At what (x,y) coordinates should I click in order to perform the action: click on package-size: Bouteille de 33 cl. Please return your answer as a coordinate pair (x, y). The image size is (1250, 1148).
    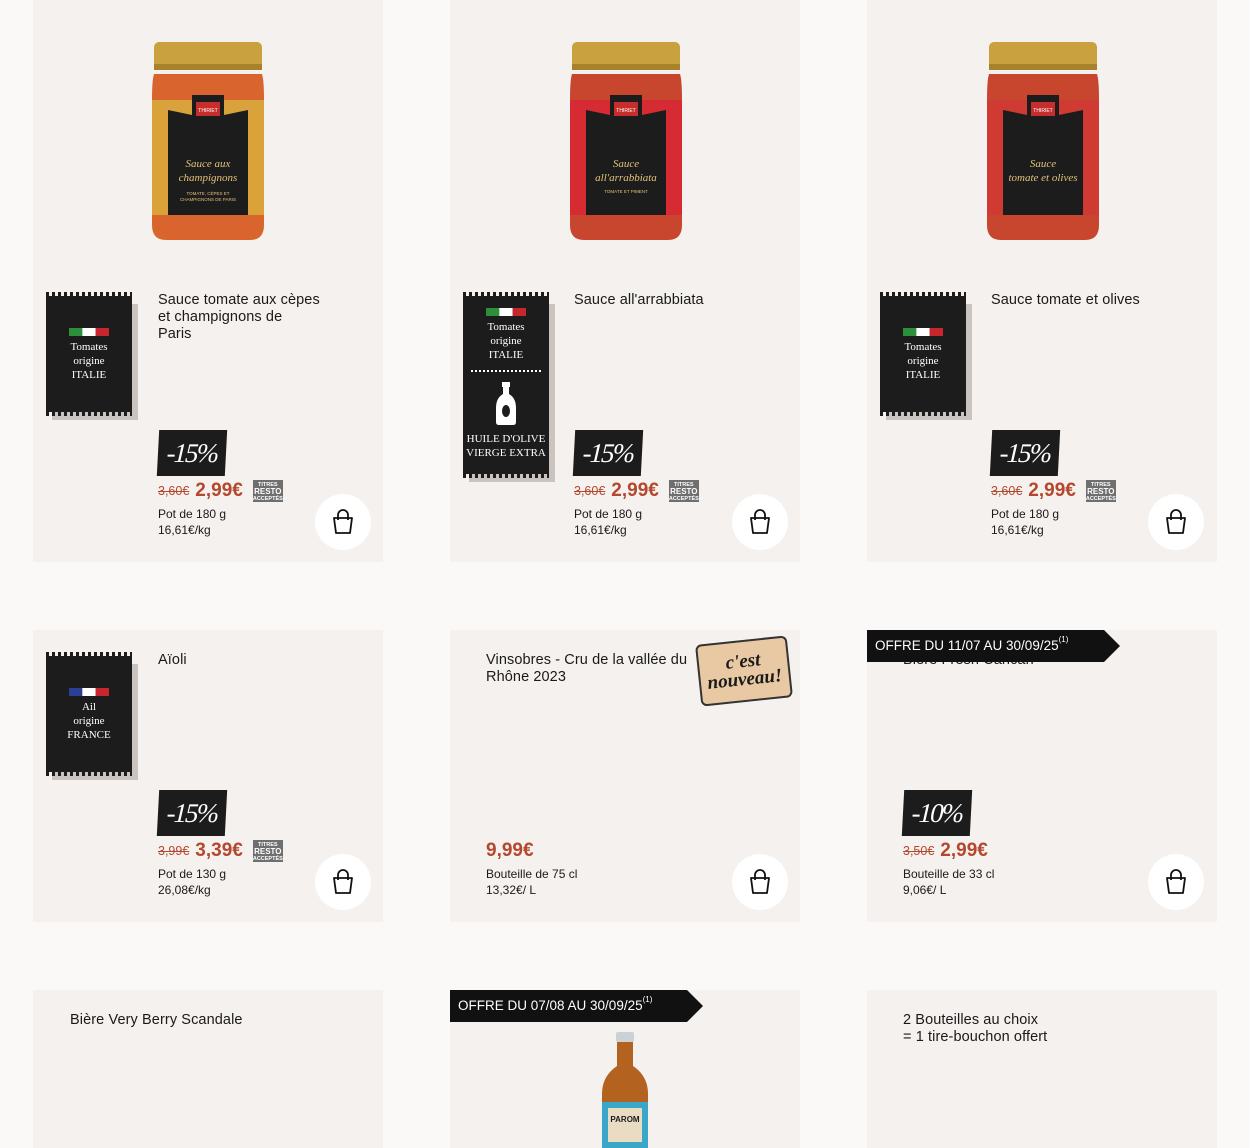
    Looking at the image, I should click on (949, 874).